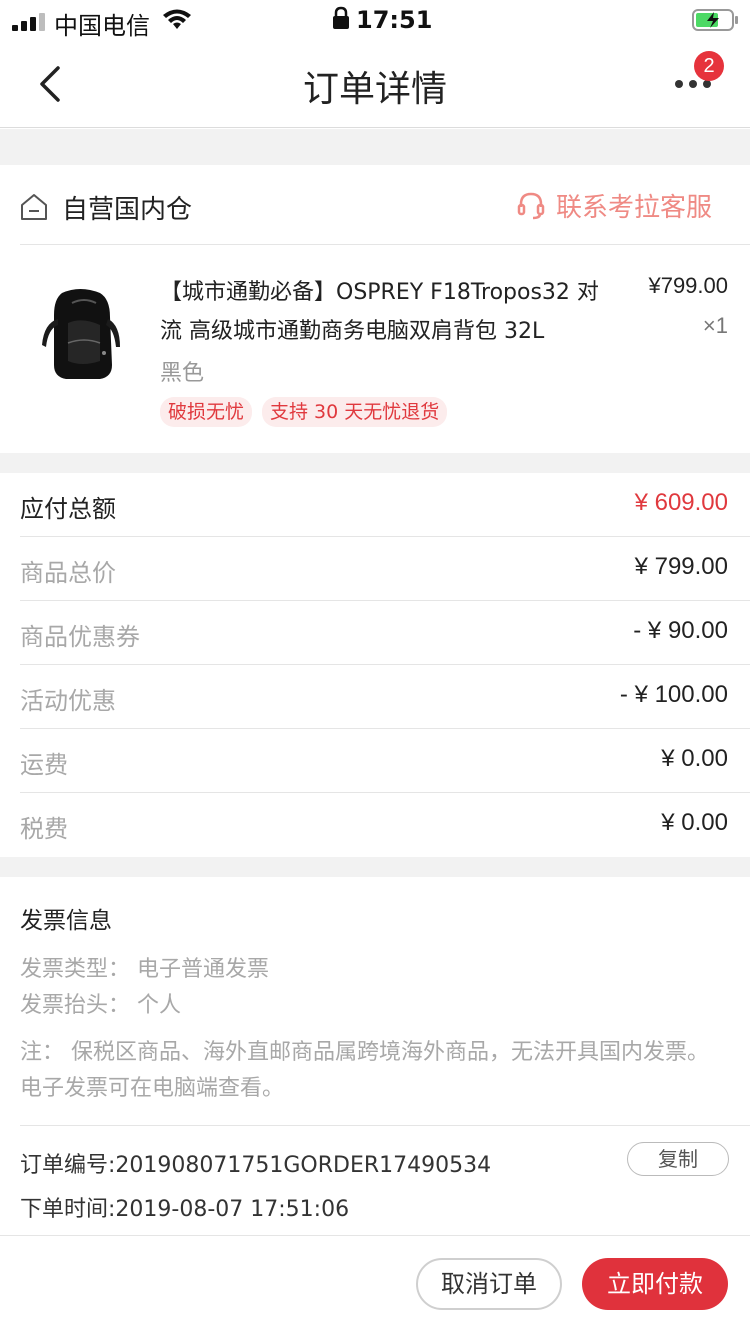 This screenshot has width=750, height=1334. Describe the element at coordinates (531, 206) in the screenshot. I see `headset-icon` at that location.